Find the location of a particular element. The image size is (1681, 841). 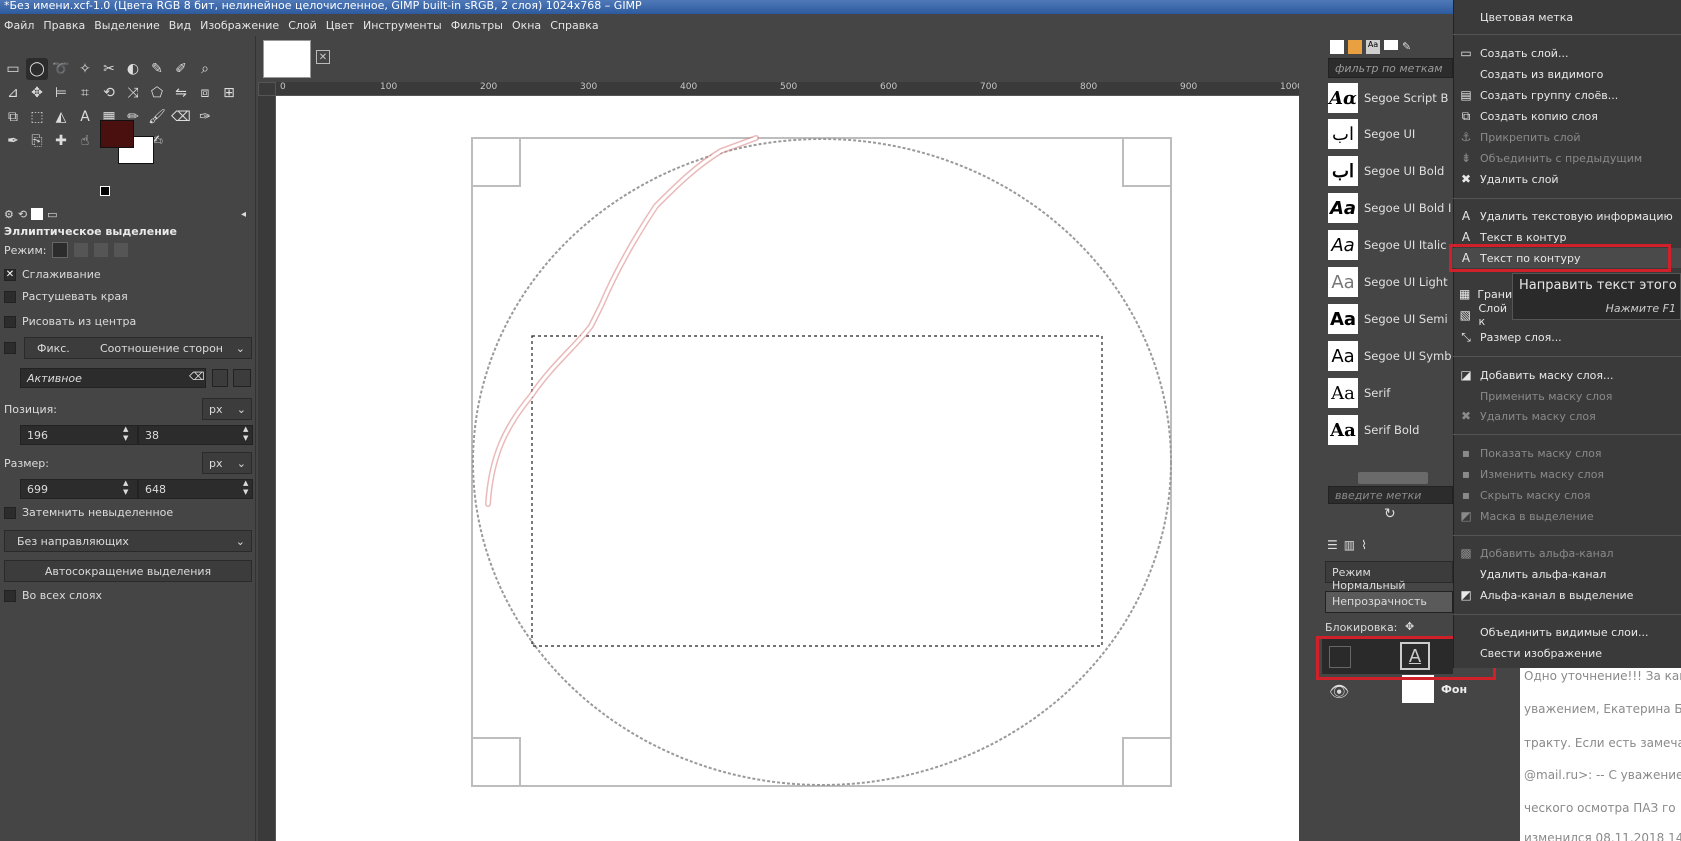

pattern-tab-icon is located at coordinates (1355, 47).